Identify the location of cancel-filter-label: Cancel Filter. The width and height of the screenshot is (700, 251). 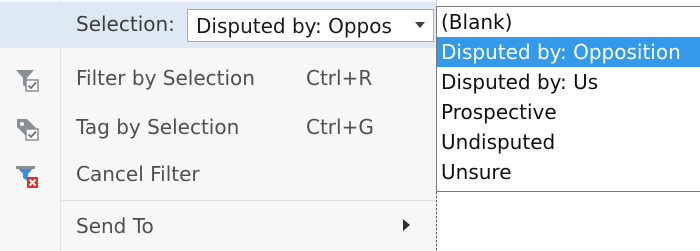
(138, 174).